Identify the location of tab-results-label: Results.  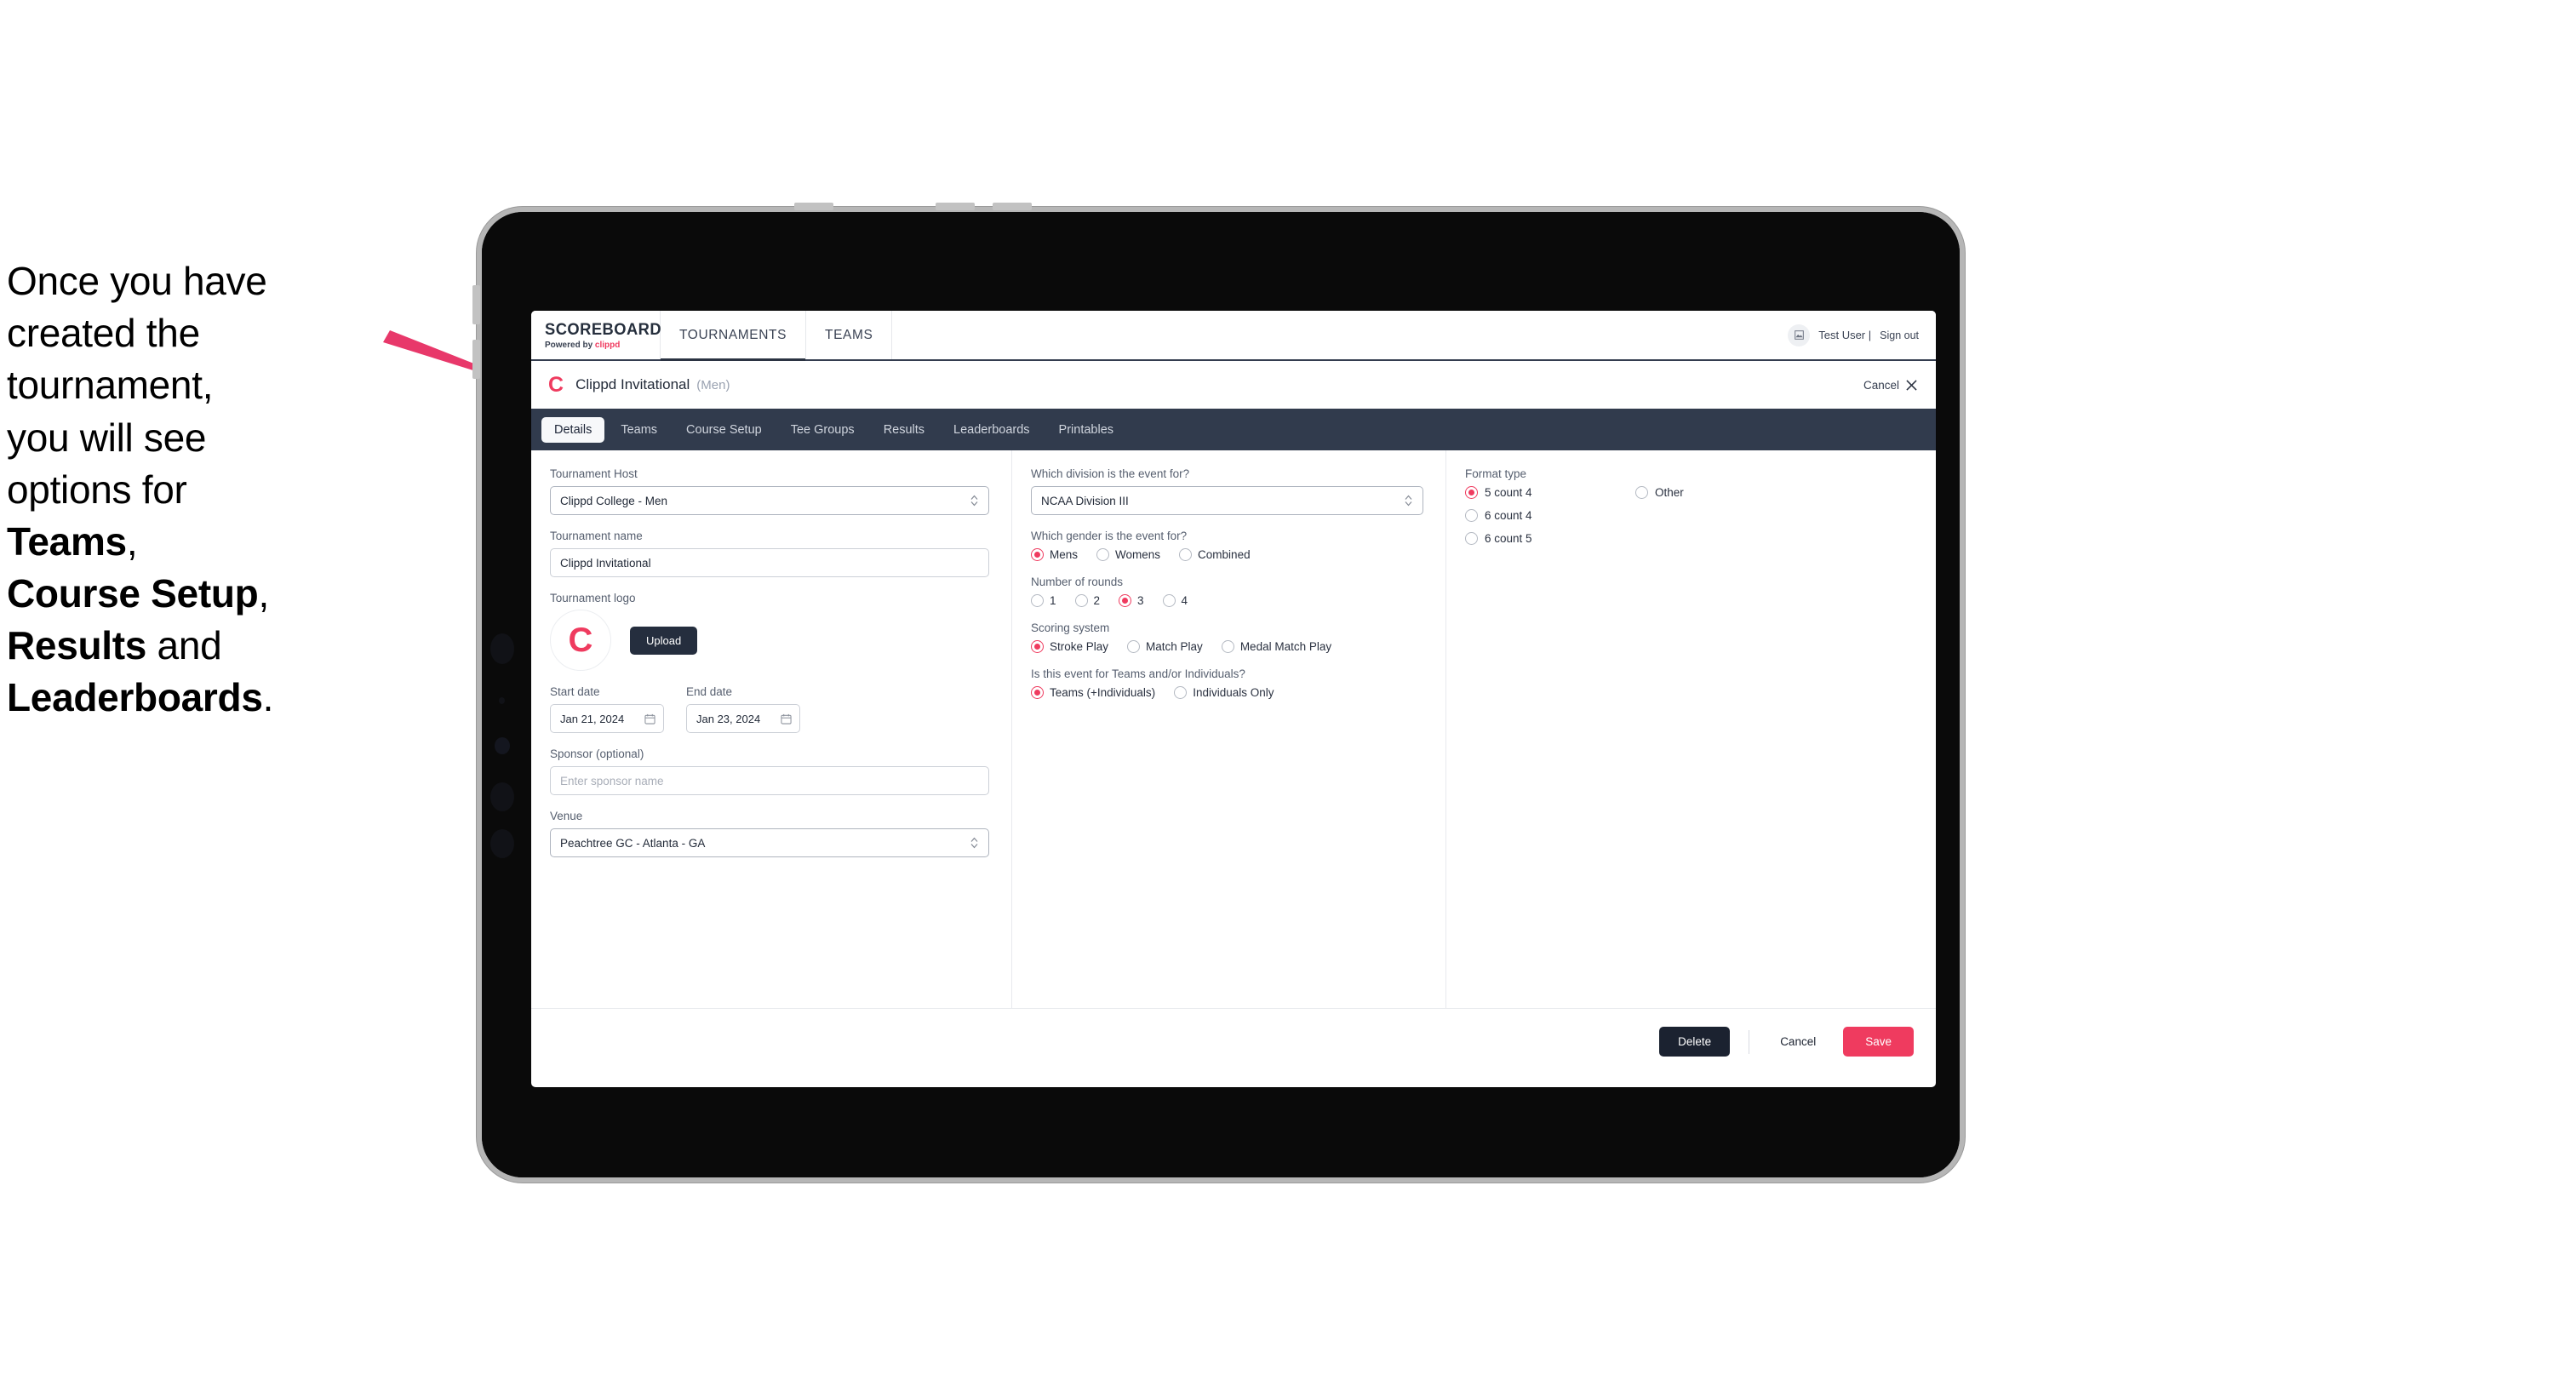
(904, 429).